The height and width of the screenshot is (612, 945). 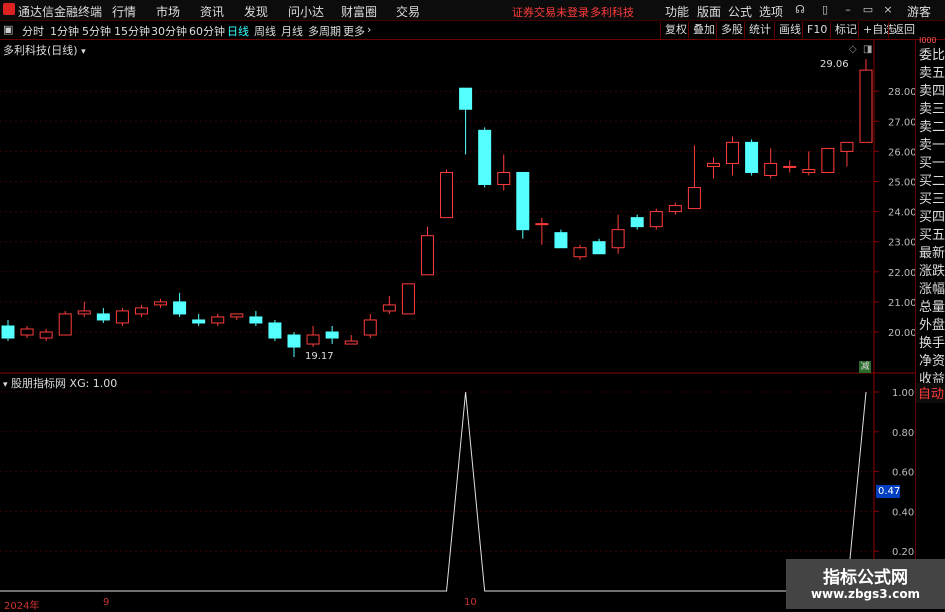 What do you see at coordinates (470, 602) in the screenshot?
I see `date-label-month-10: 10` at bounding box center [470, 602].